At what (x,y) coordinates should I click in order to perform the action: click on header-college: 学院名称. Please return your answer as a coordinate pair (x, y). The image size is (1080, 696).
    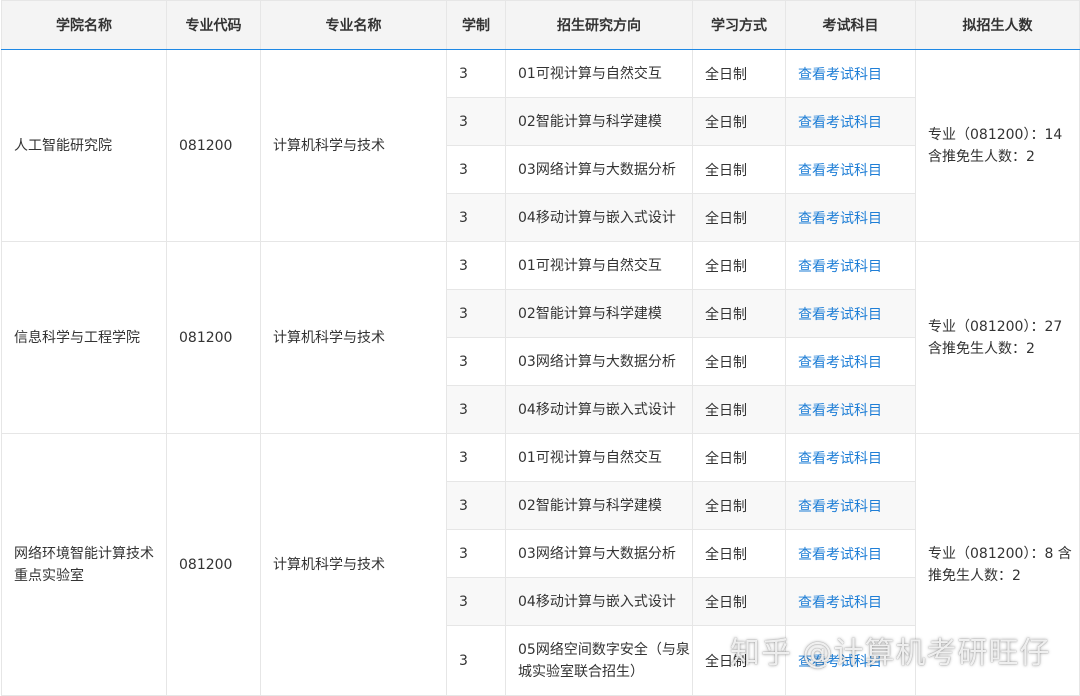
    Looking at the image, I should click on (84, 25).